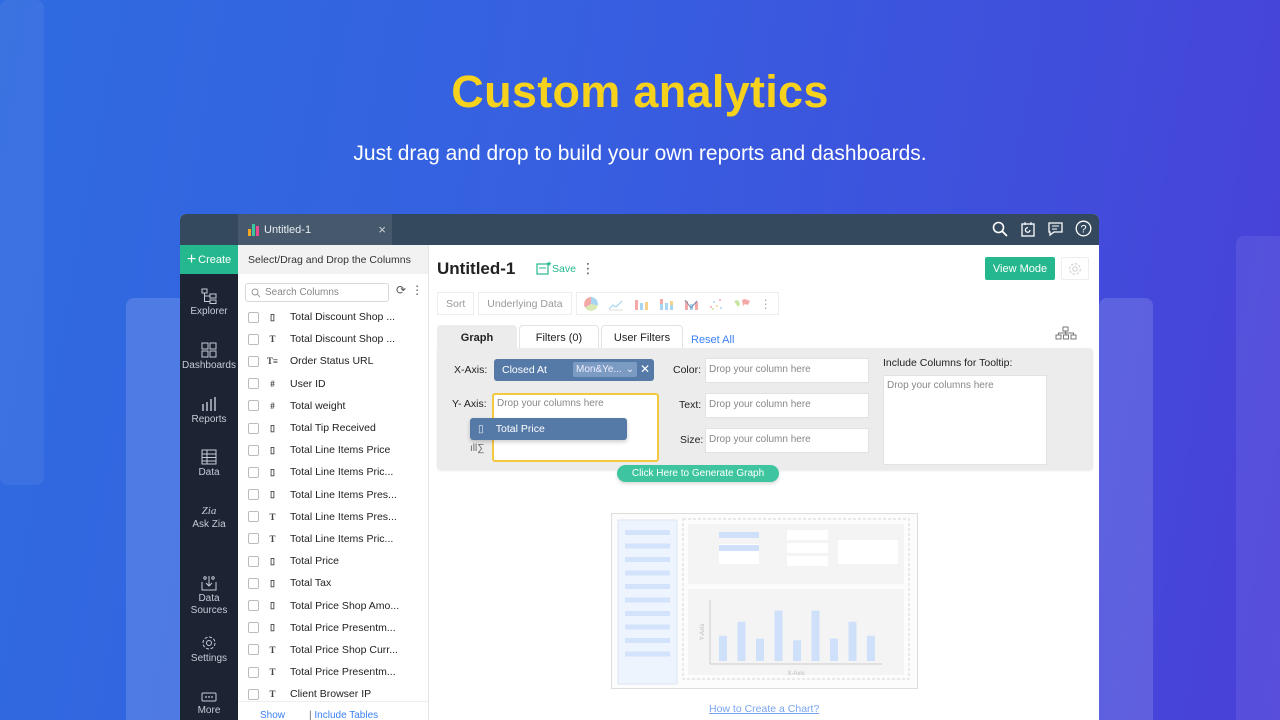  Describe the element at coordinates (642, 337) in the screenshot. I see `tab-user-filters: User Filters` at that location.